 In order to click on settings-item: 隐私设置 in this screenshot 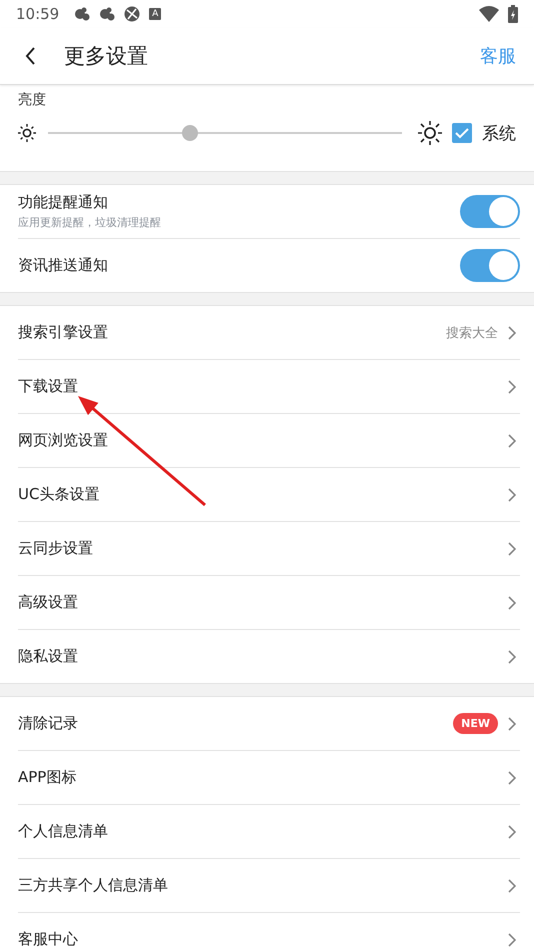, I will do `click(269, 656)`.